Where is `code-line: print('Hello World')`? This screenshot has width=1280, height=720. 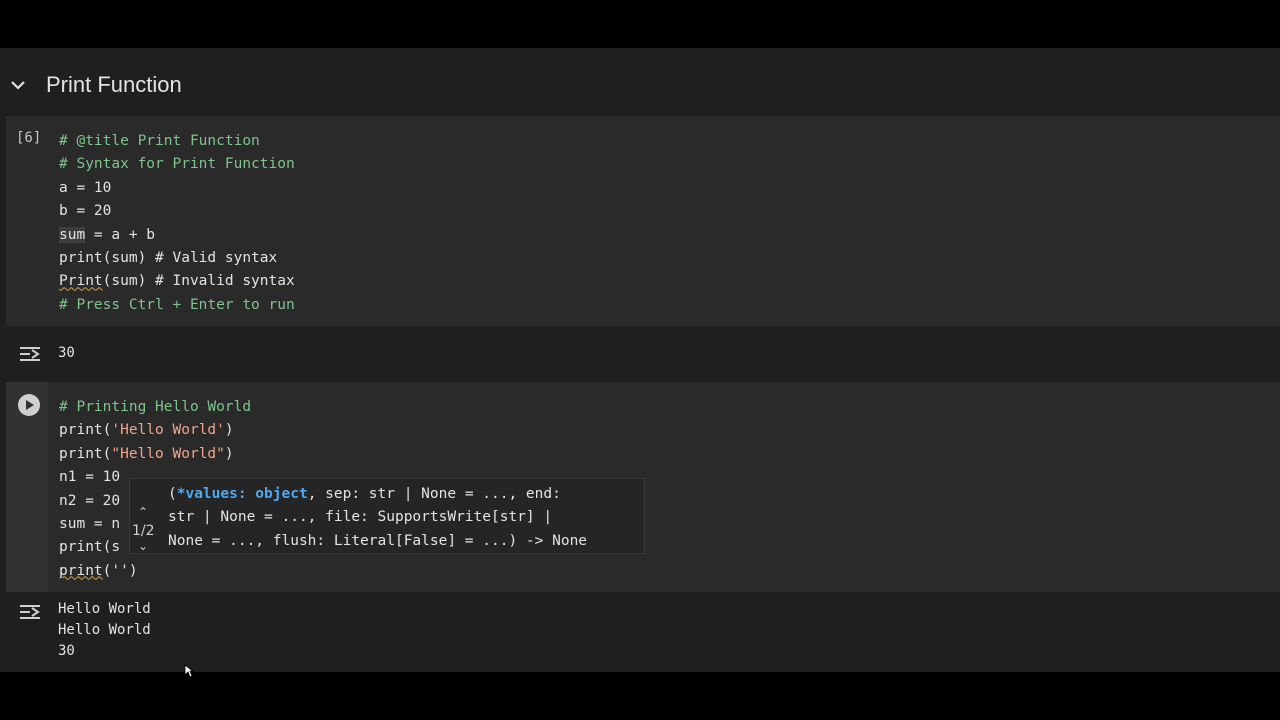 code-line: print('Hello World') is located at coordinates (155, 430).